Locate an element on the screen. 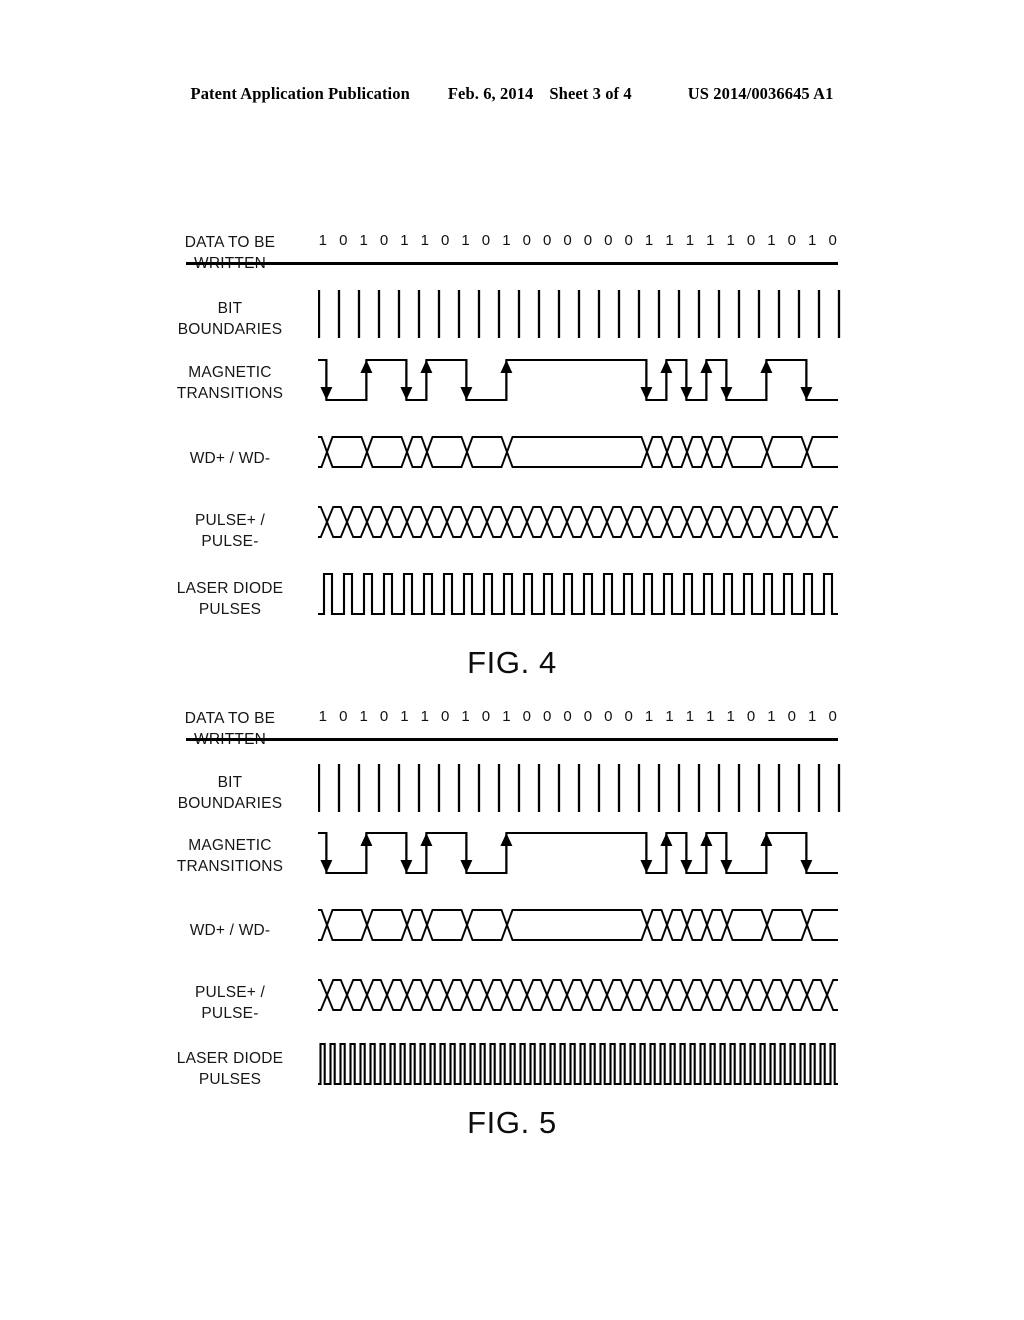 This screenshot has height=1320, width=1024. row-label-bit-boundaries: BIT BOUNDARIES is located at coordinates (230, 319).